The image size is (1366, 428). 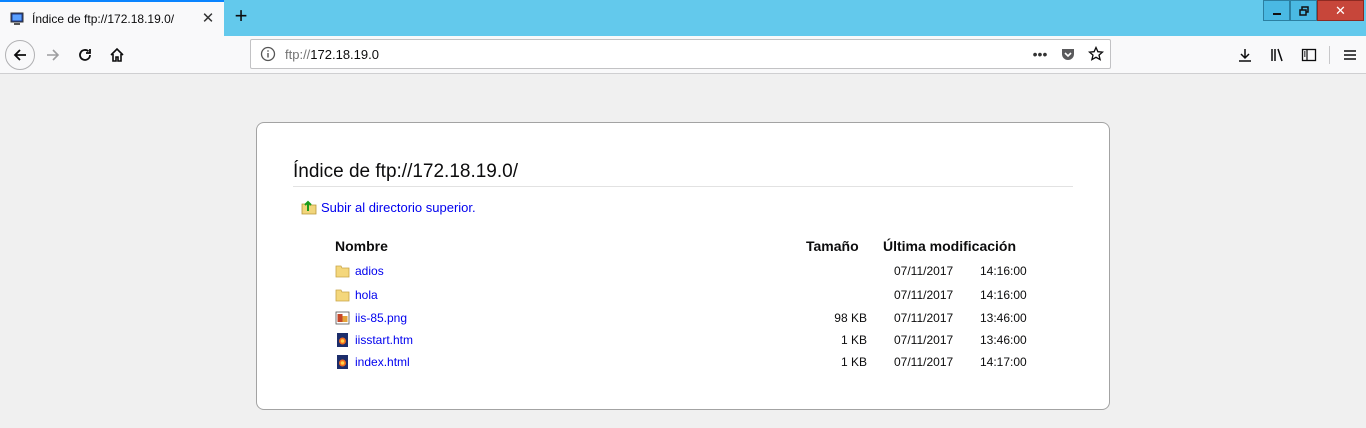 What do you see at coordinates (17, 18) in the screenshot?
I see `computer-icon` at bounding box center [17, 18].